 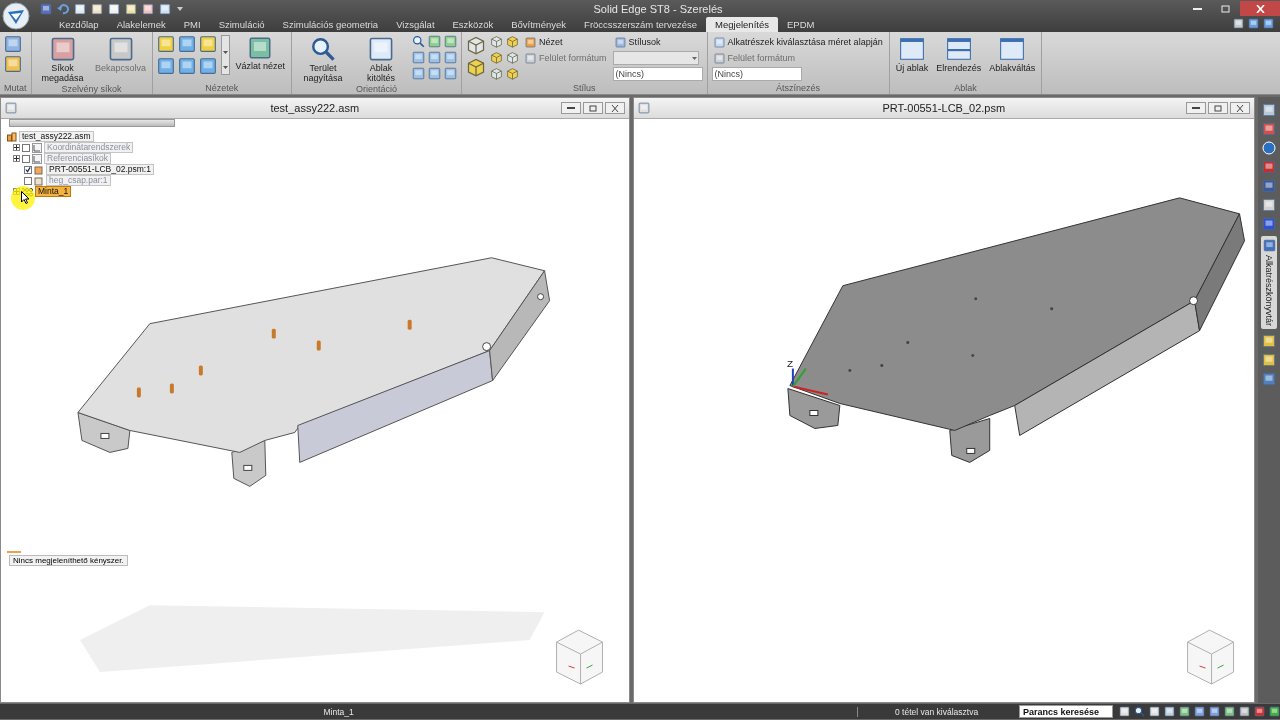 I want to click on group-label: Nézetek, so click(x=222, y=88).